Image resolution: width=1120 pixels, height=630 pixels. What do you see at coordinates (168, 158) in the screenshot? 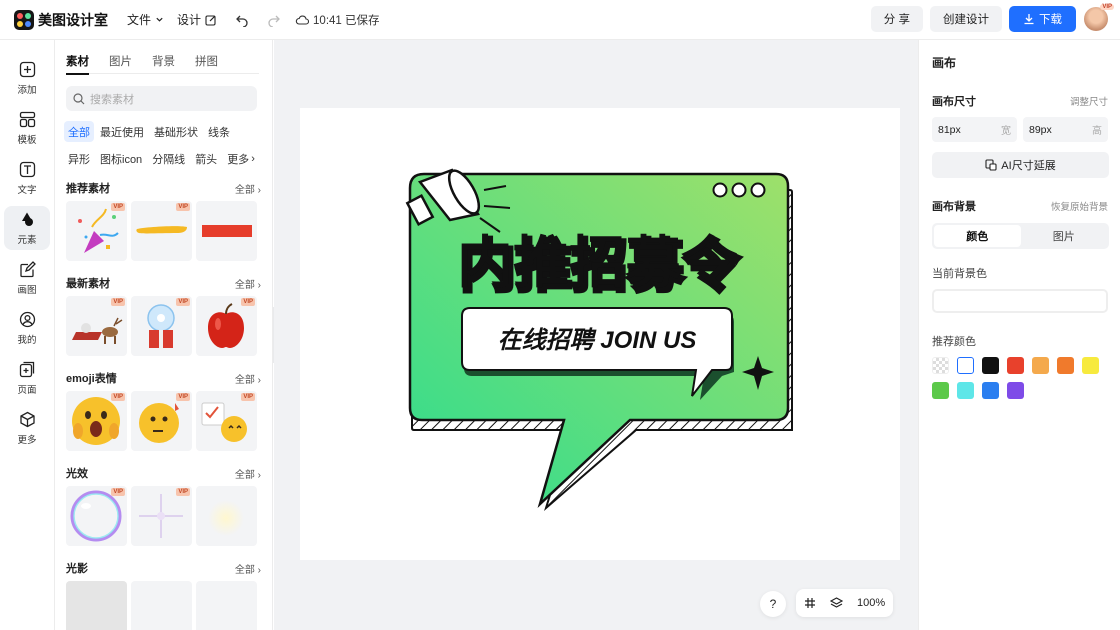
I see `chip-dividers: 分隔线` at bounding box center [168, 158].